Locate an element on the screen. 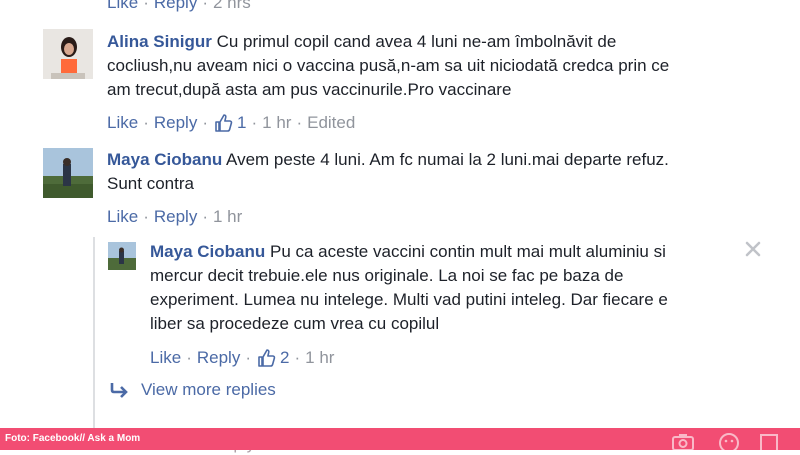 The image size is (800, 455). emoji-icon is located at coordinates (729, 442).